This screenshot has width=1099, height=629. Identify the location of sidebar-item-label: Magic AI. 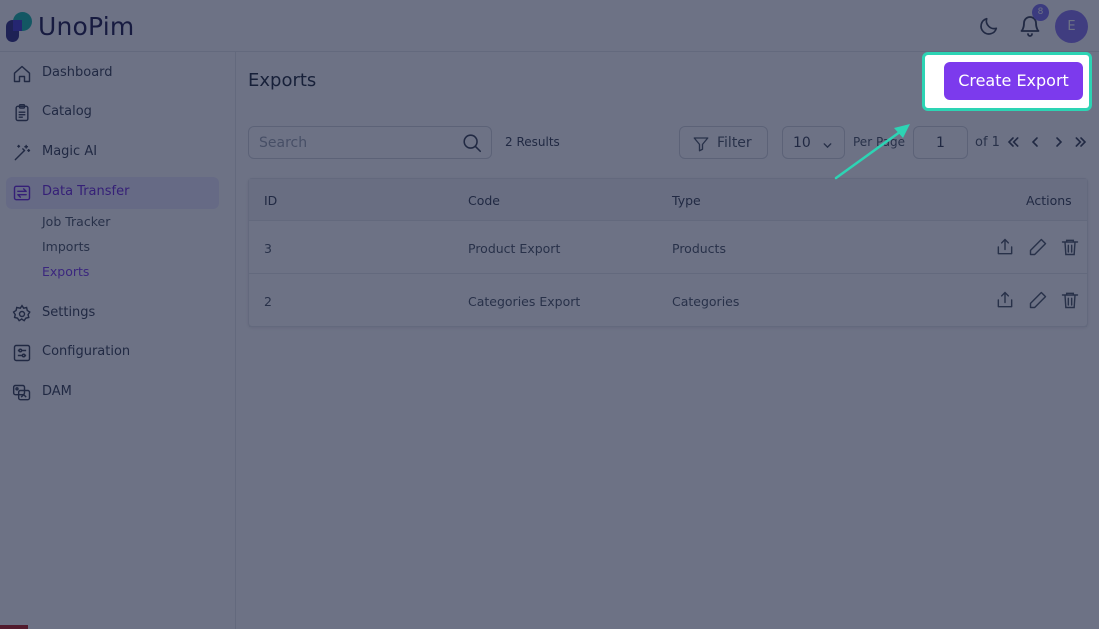
(70, 151).